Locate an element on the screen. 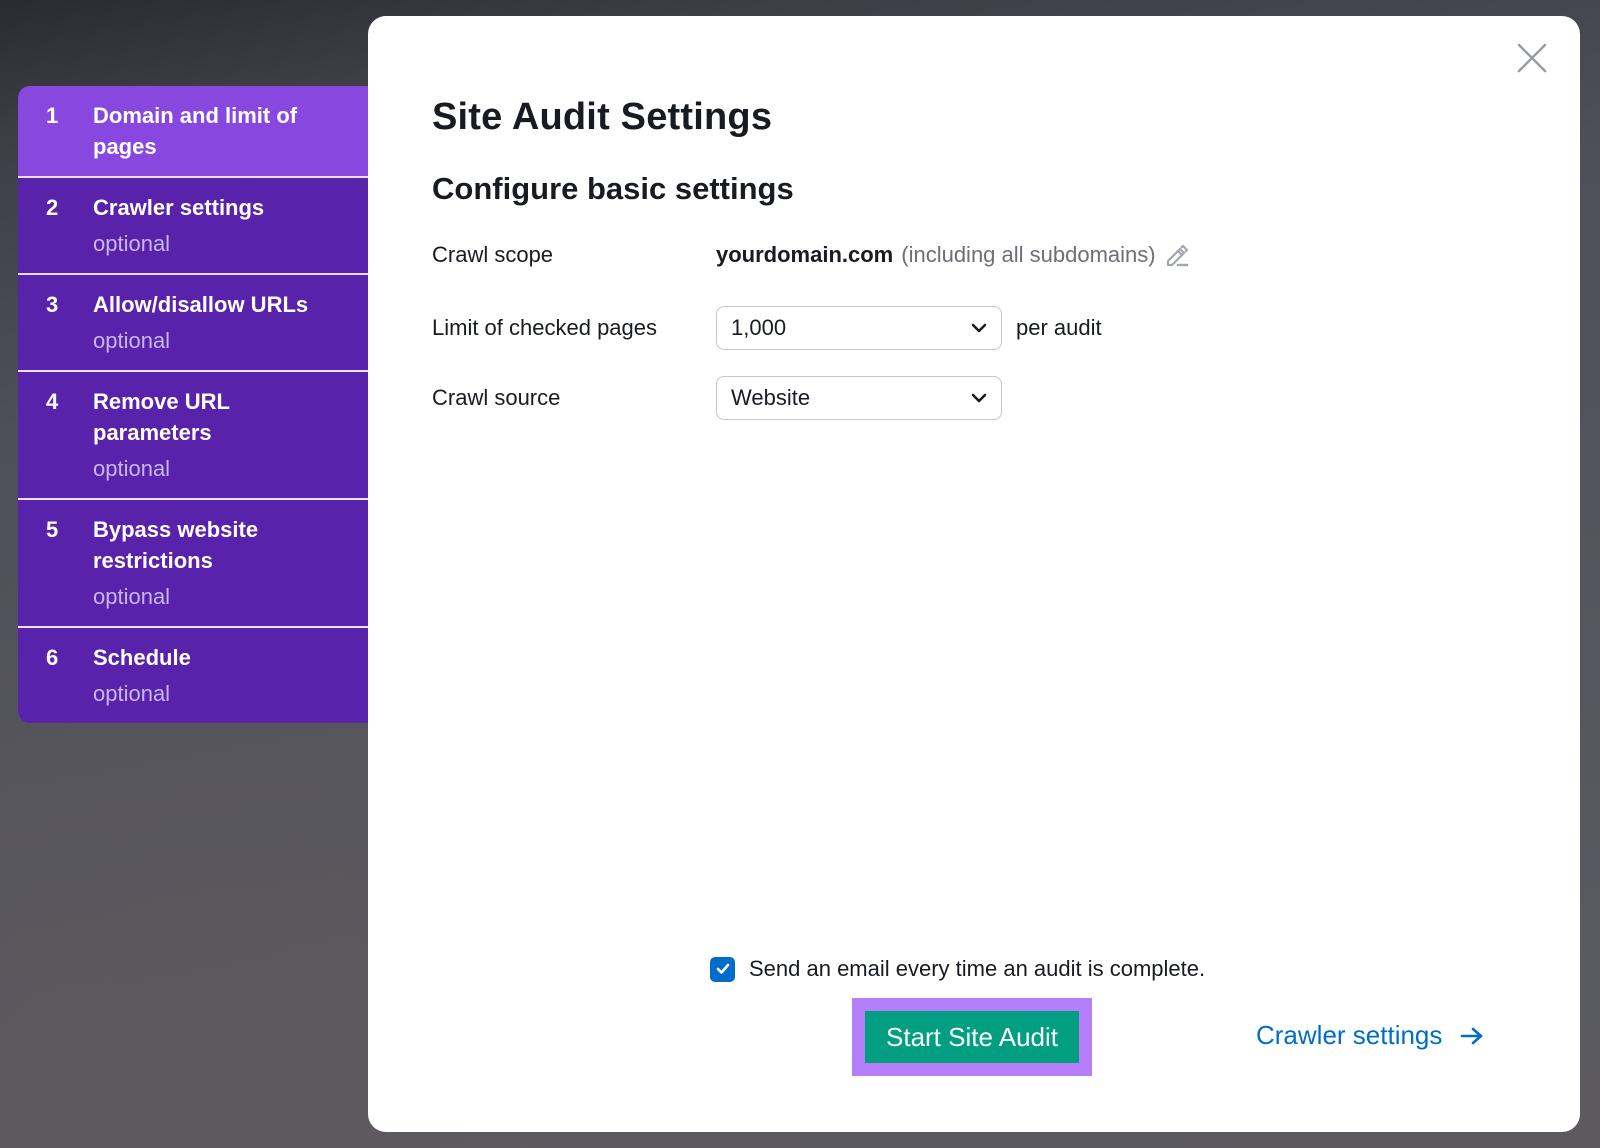 The image size is (1600, 1148). step-number: 3 is located at coordinates (52, 304).